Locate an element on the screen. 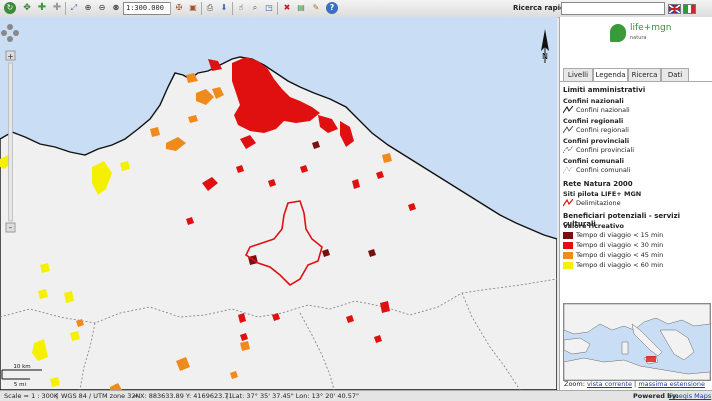 This screenshot has width=712, height=401. overview-balkans is located at coordinates (677, 345).